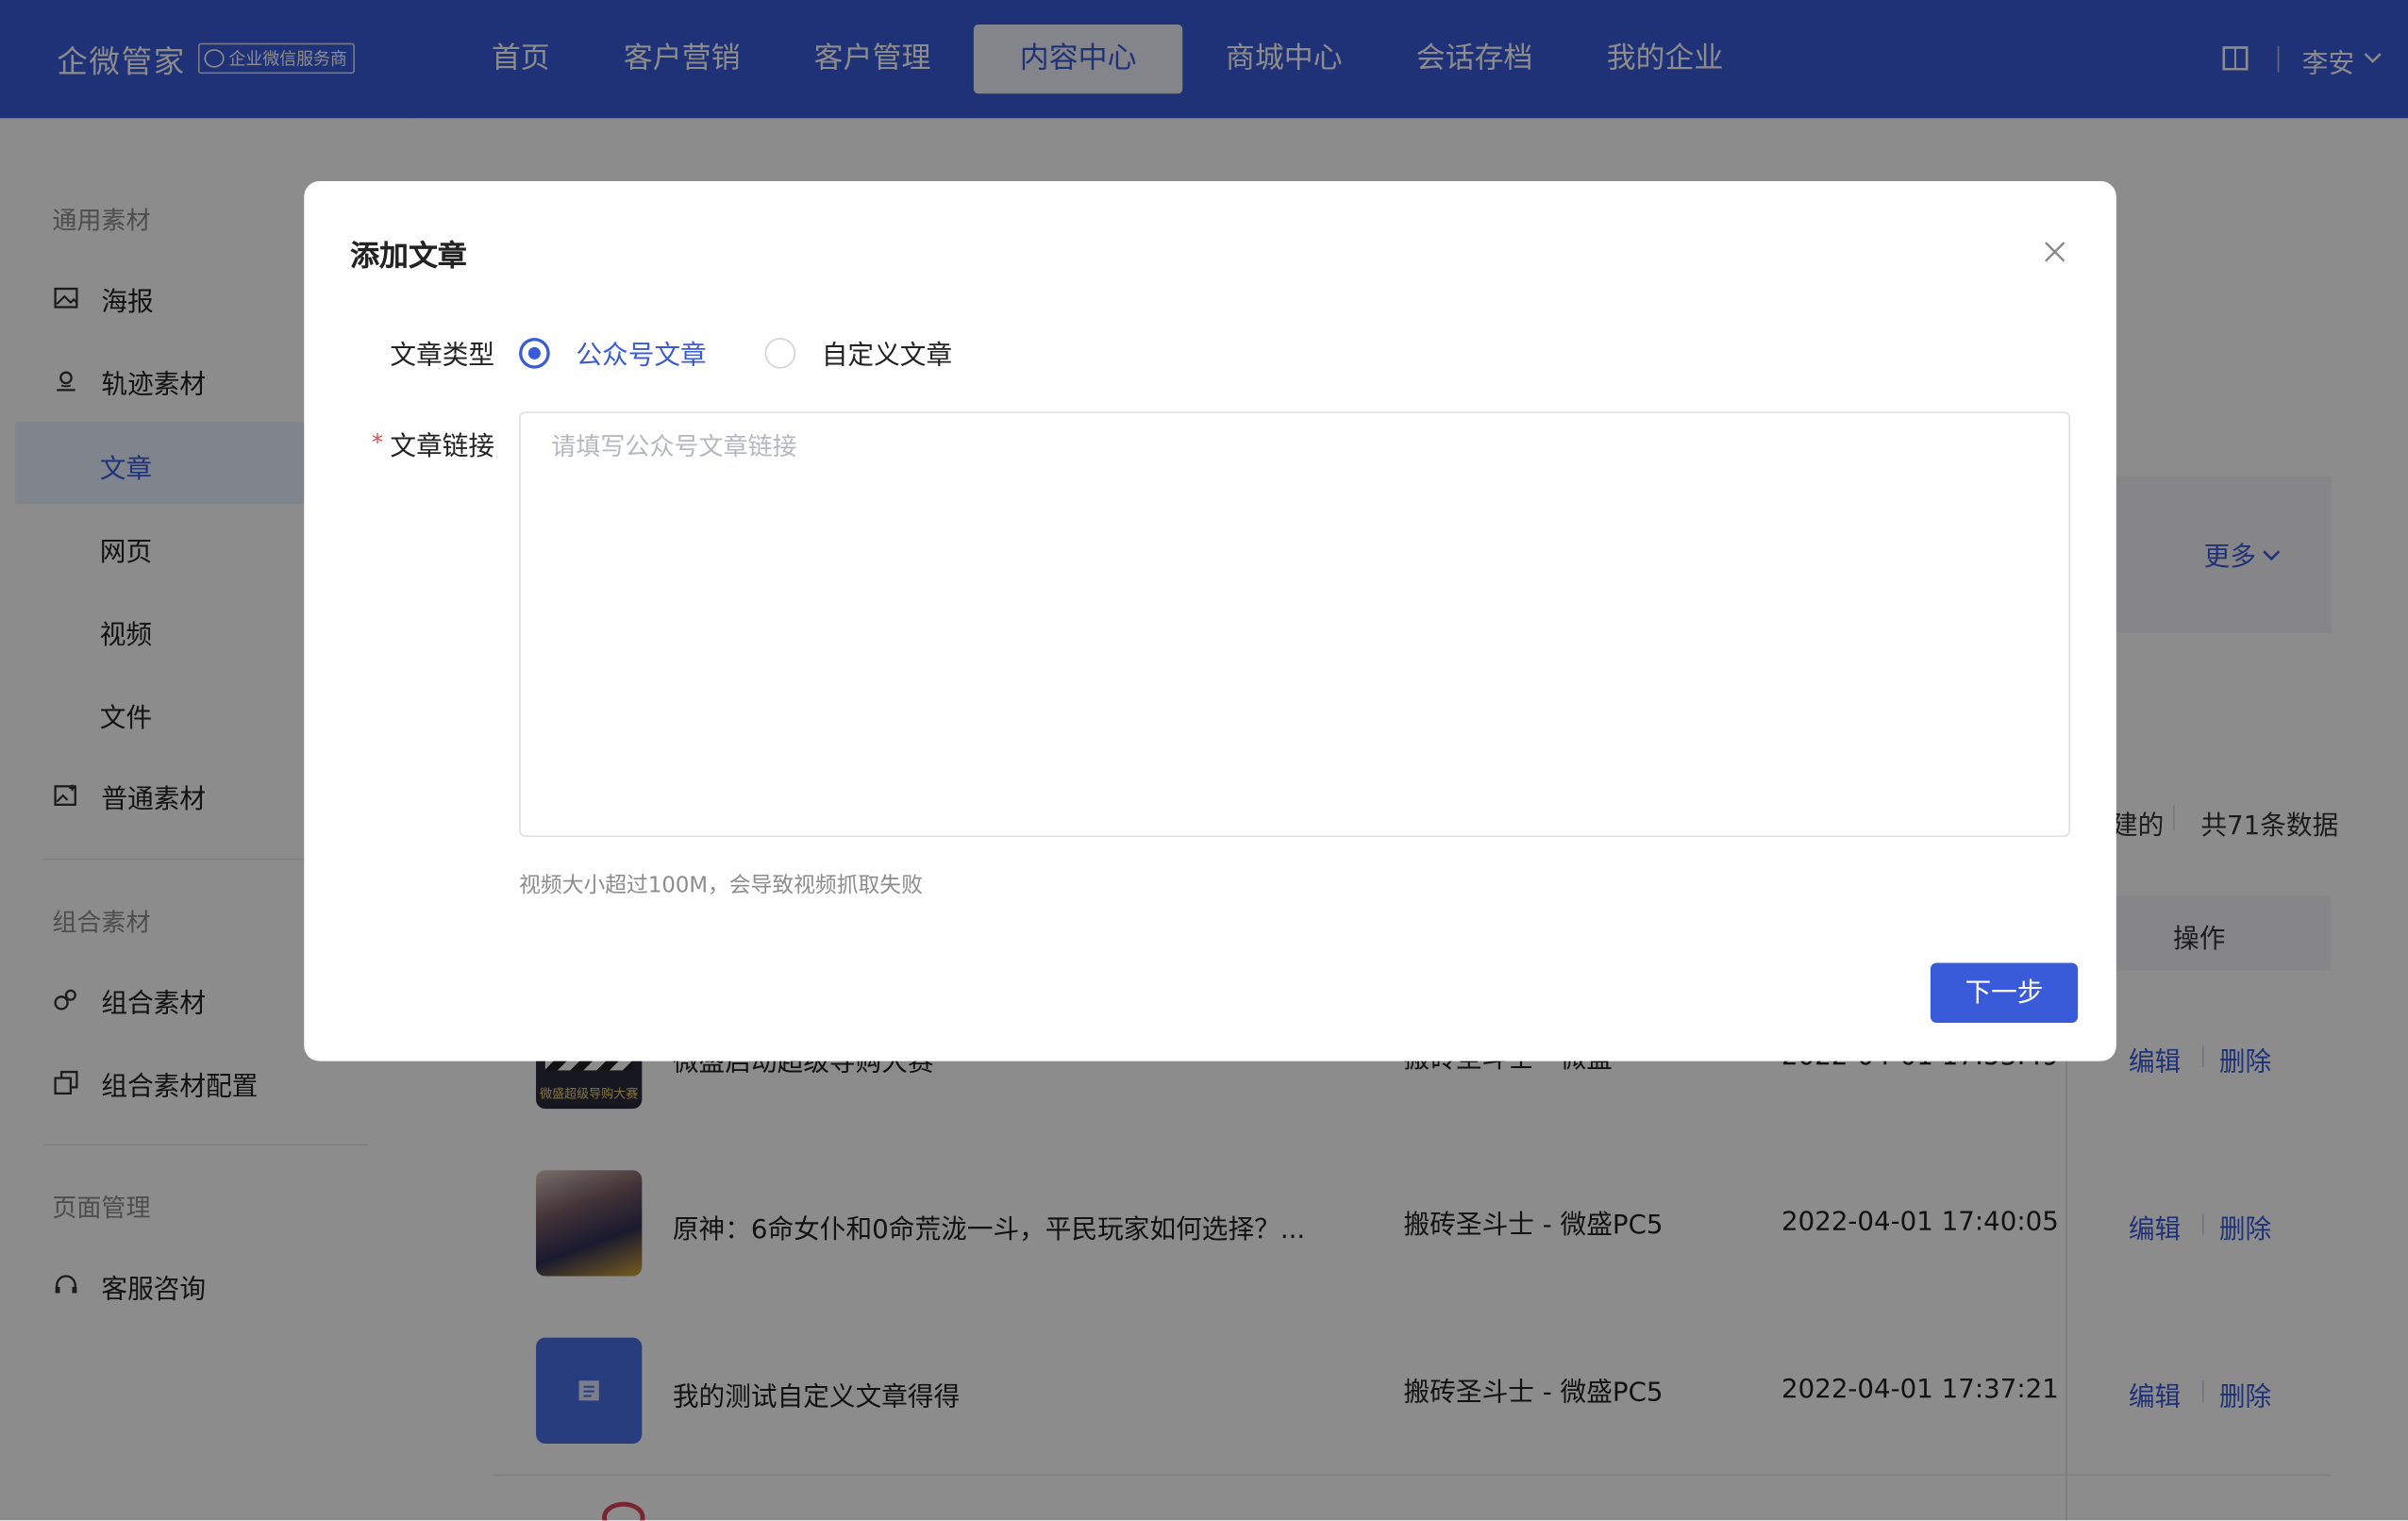  Describe the element at coordinates (534, 352) in the screenshot. I see `radio-checked-icon` at that location.